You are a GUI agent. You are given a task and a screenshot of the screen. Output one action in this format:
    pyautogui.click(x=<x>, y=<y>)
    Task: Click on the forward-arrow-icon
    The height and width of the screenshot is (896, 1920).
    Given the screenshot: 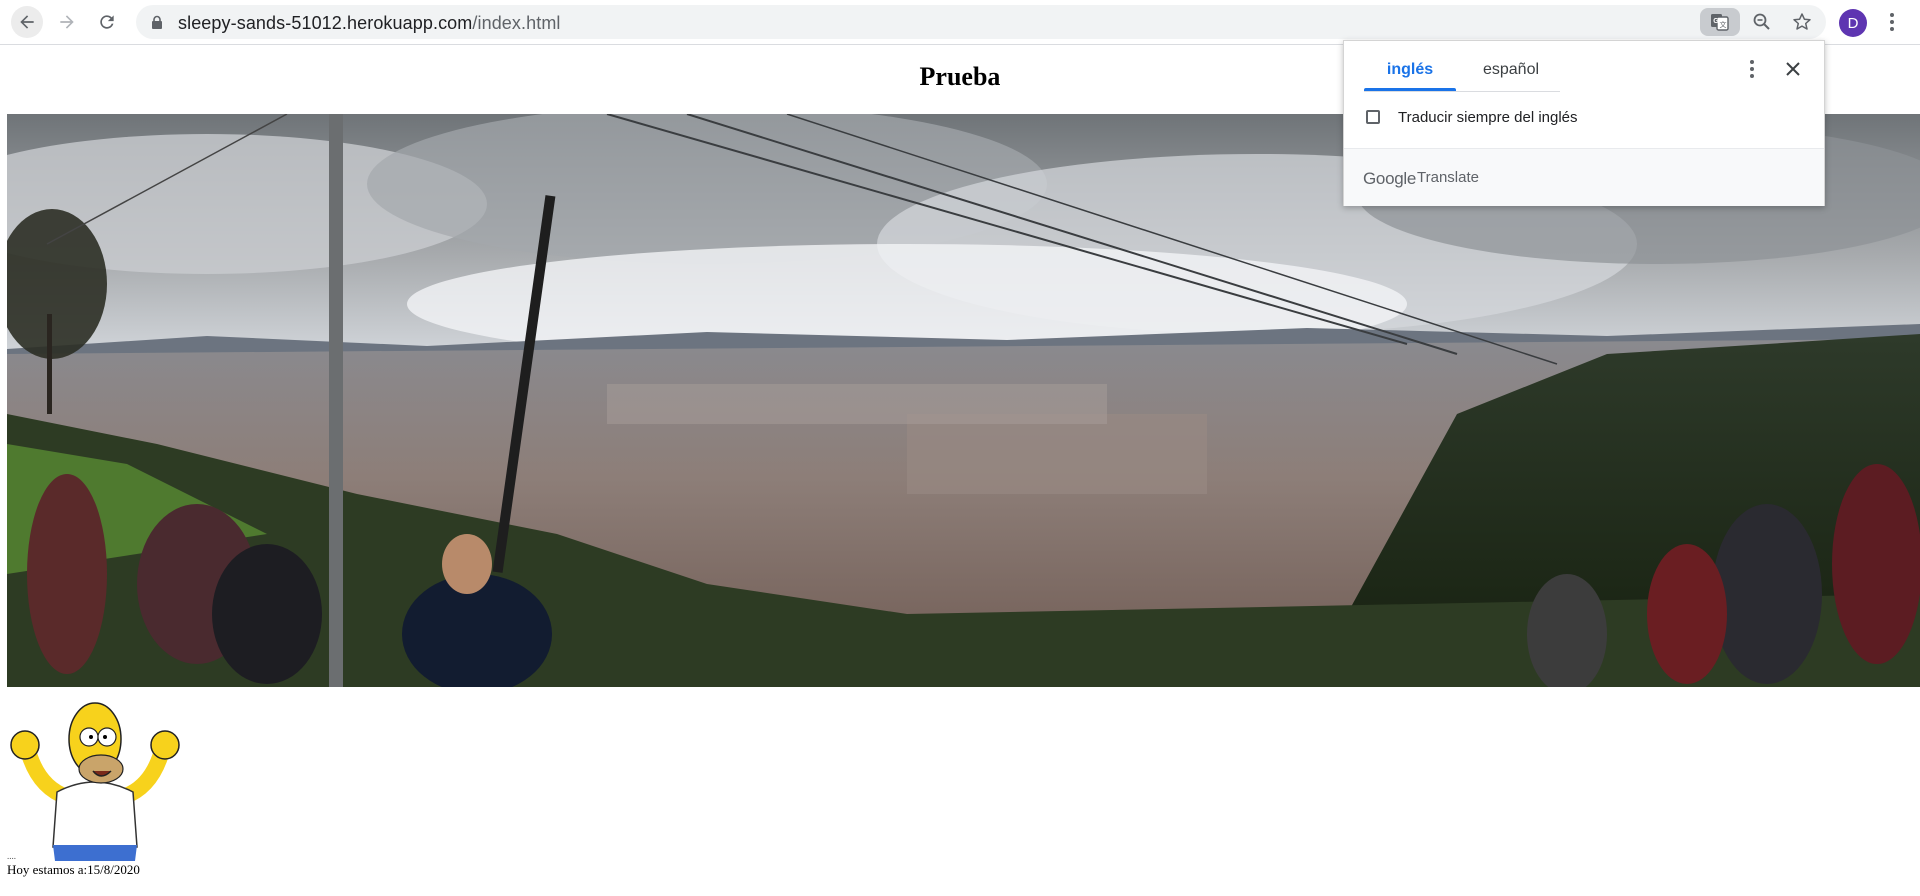 What is the action you would take?
    pyautogui.click(x=67, y=22)
    